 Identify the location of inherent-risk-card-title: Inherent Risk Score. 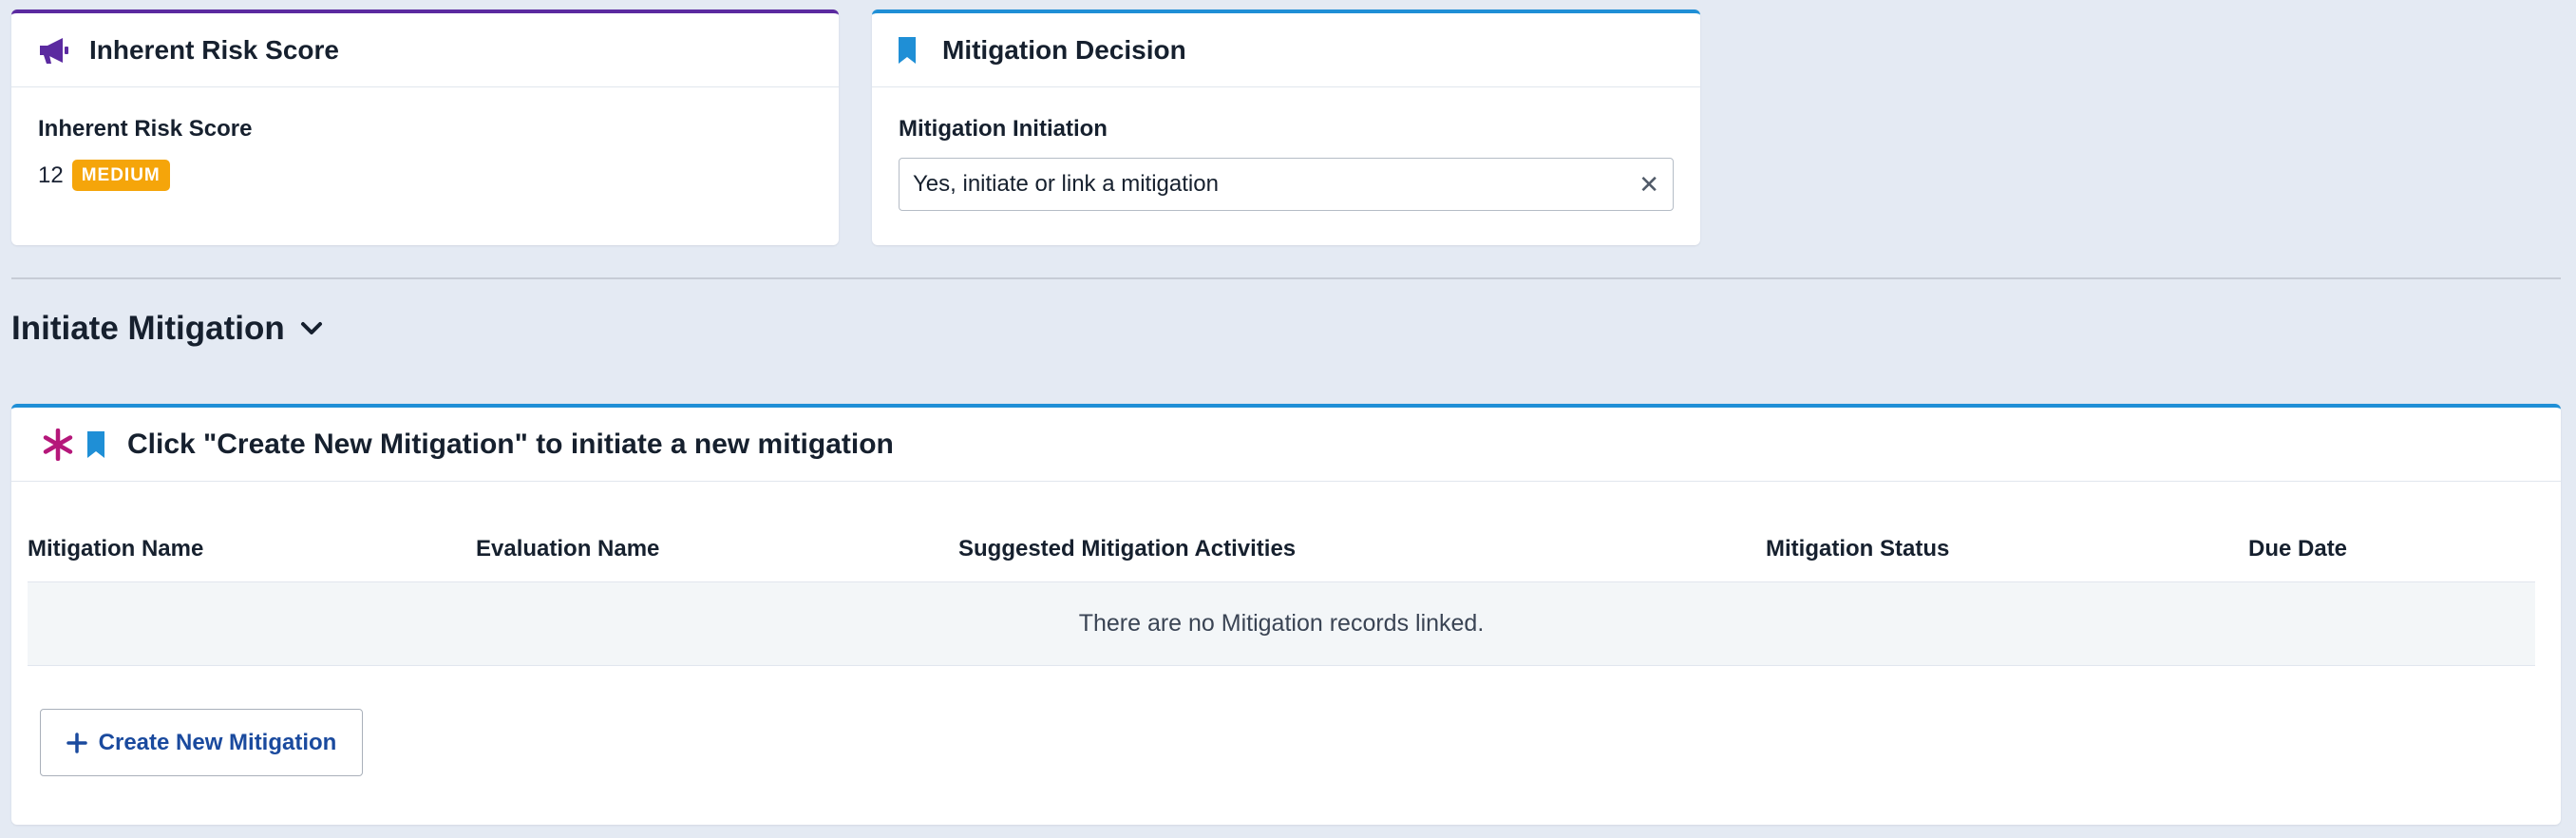
(214, 49).